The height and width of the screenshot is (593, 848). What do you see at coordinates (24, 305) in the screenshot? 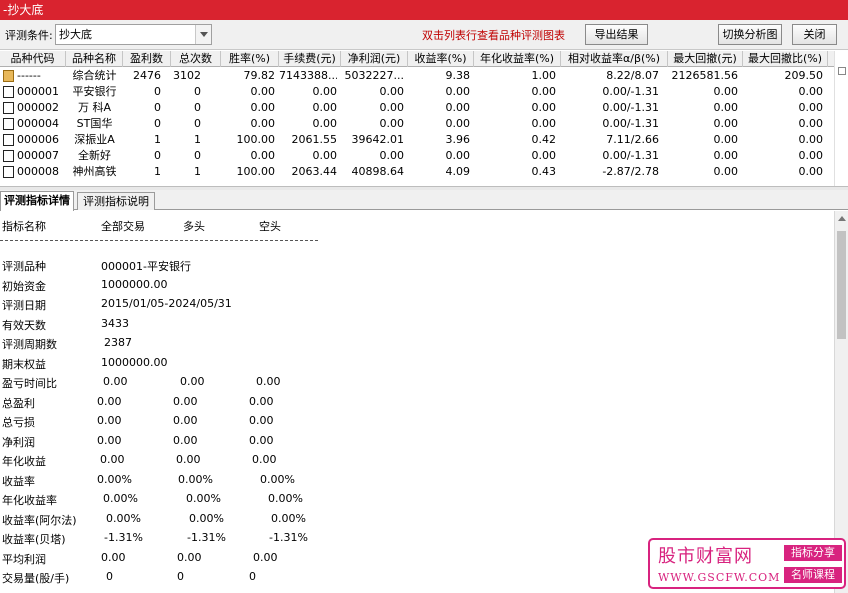
I see `detail-label: 评测日期` at bounding box center [24, 305].